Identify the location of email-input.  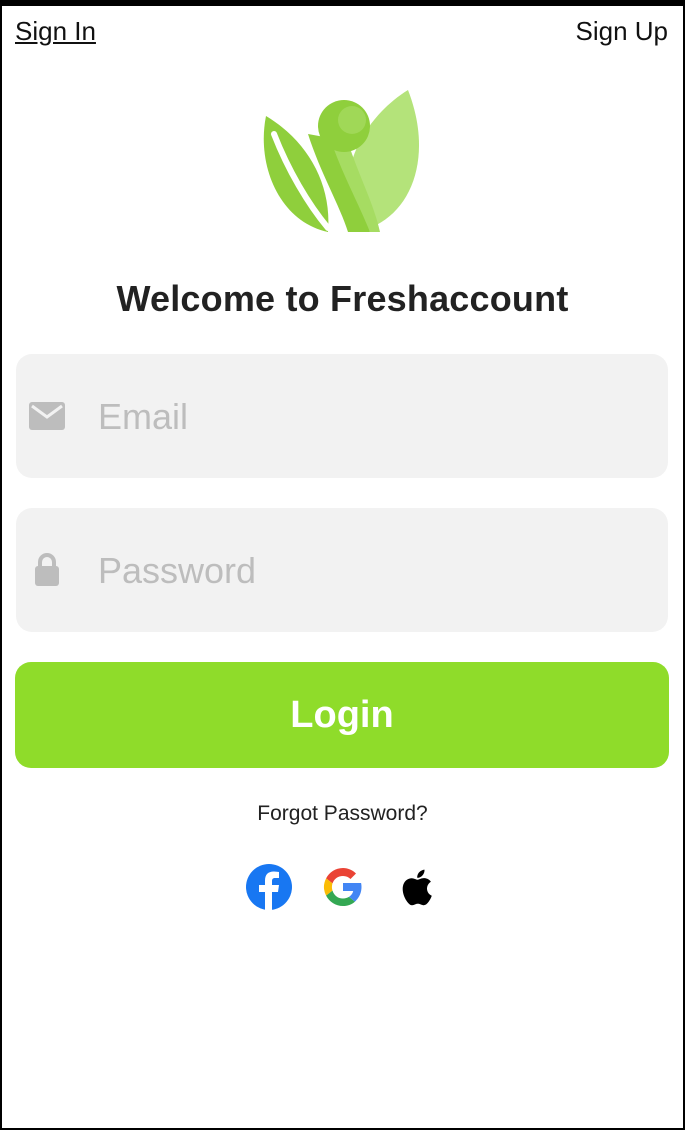
(368, 417).